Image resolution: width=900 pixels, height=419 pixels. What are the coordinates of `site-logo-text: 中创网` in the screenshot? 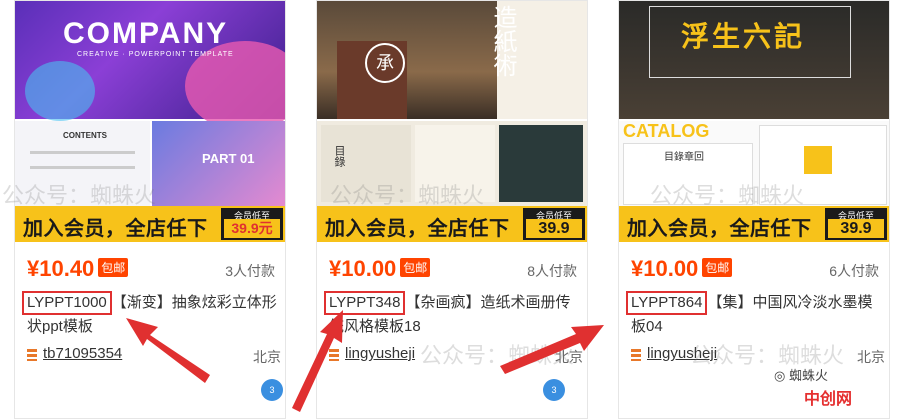 It's located at (828, 399).